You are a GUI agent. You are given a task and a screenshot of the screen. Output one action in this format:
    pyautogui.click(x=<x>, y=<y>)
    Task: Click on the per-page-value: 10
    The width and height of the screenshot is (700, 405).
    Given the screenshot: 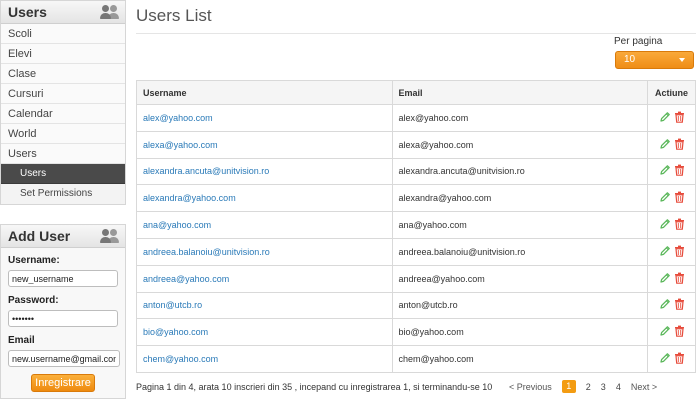 What is the action you would take?
    pyautogui.click(x=630, y=59)
    